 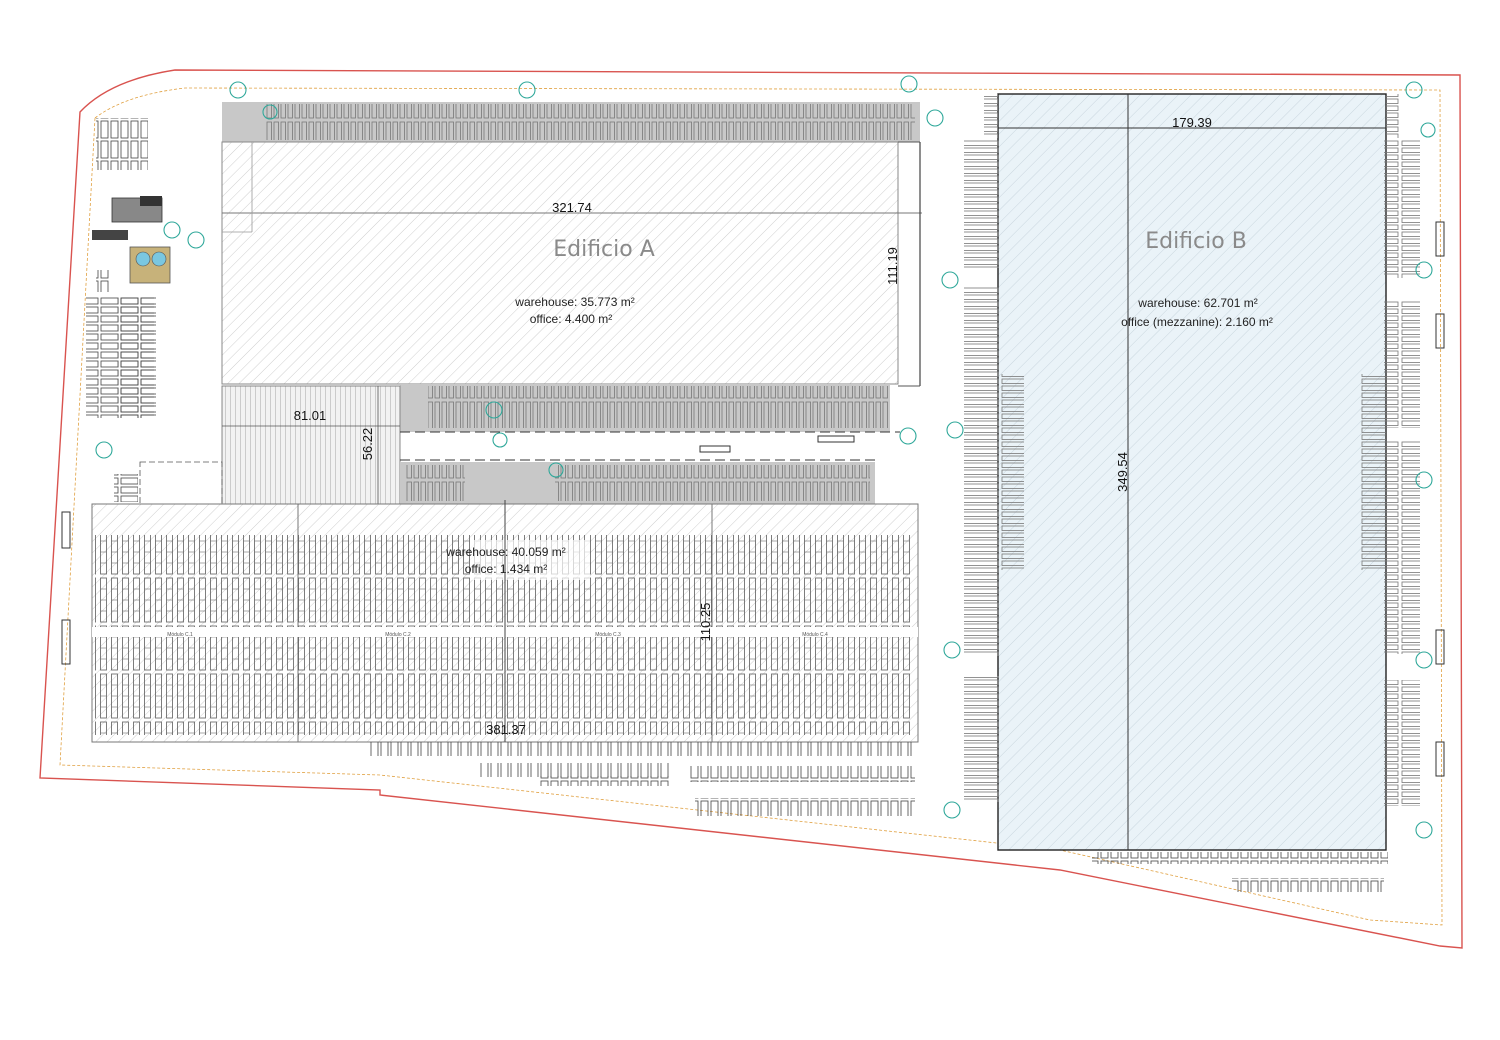 I want to click on water-tanks, so click(x=150, y=265).